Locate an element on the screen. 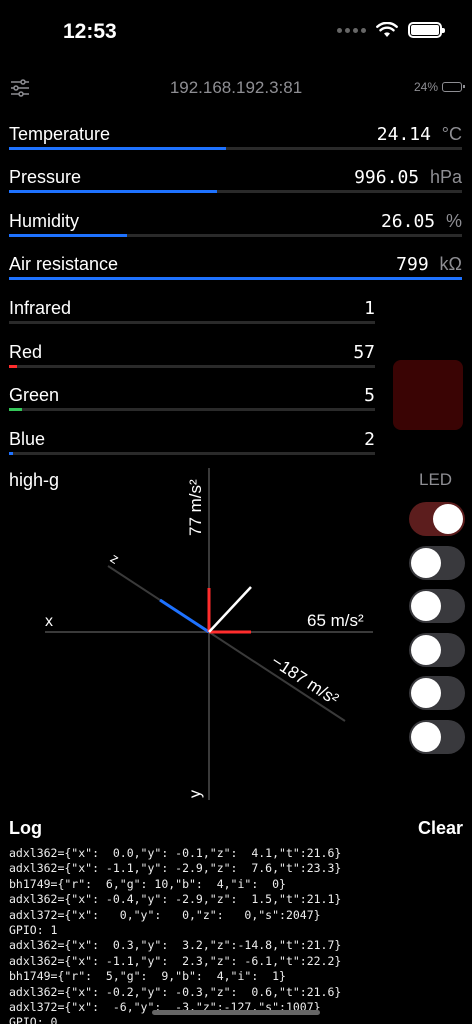 Image resolution: width=472 pixels, height=1024 pixels. sensor-row: Pressure 996.05 hPa is located at coordinates (235, 178).